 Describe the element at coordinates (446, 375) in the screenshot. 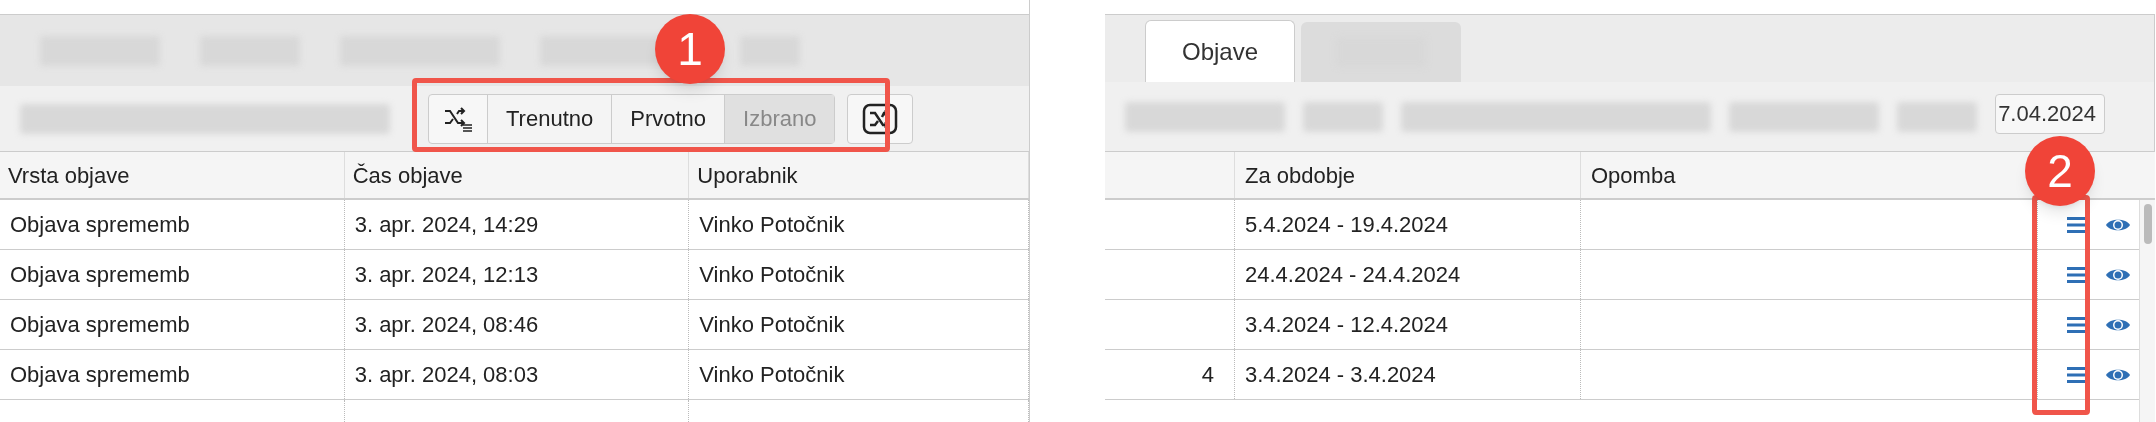

I see `table-cell-text: 3. apr. 2024, 08:03` at that location.